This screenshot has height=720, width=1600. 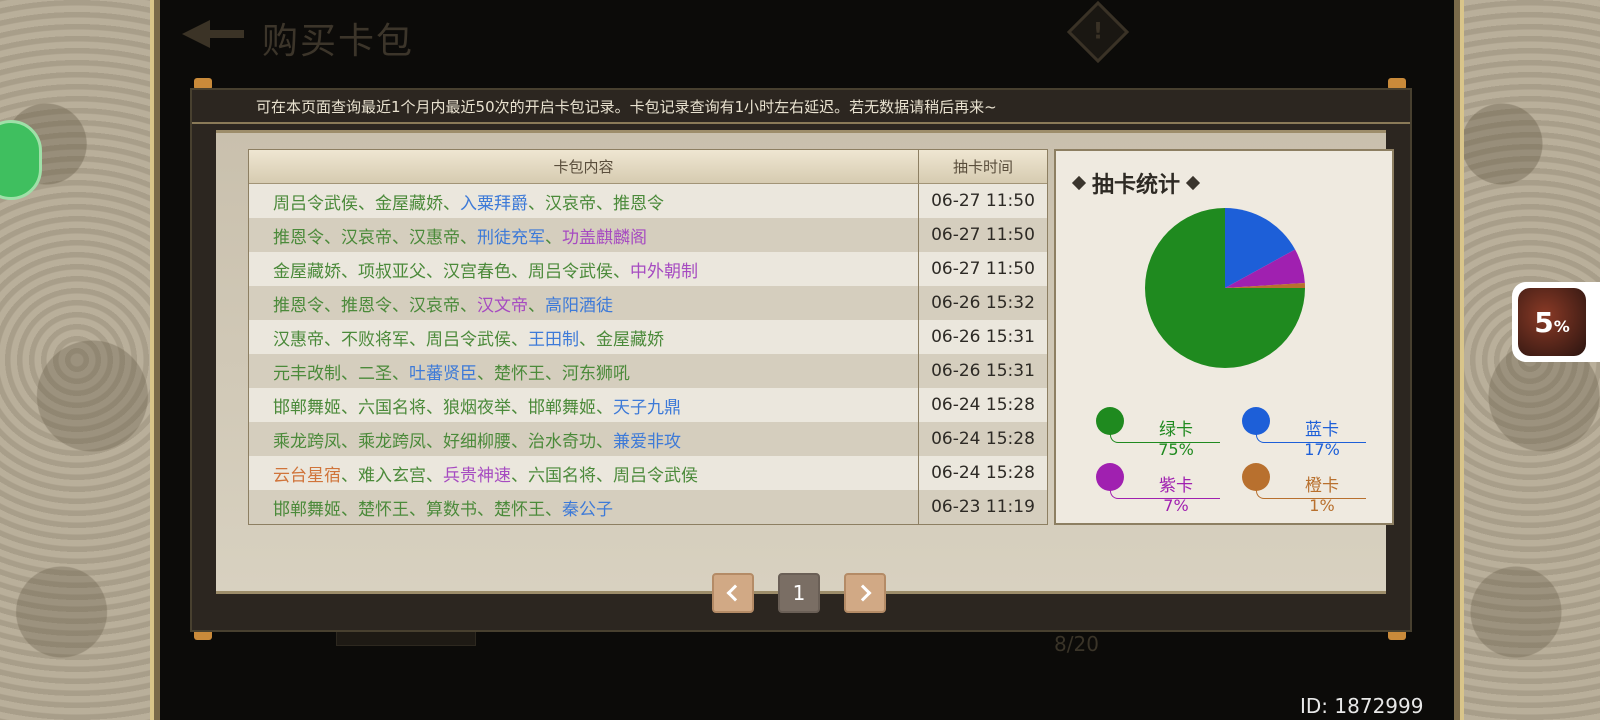 I want to click on legend-label: 橙卡, so click(x=1322, y=486).